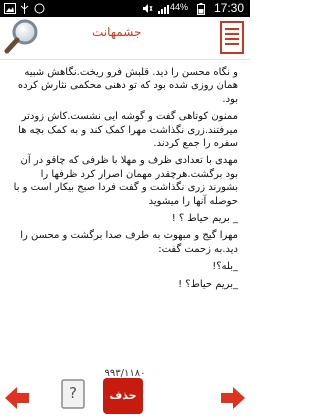 This screenshot has height=417, width=320. Describe the element at coordinates (204, 219) in the screenshot. I see `content-paragraph: _ بریم حیاط ؟ !` at that location.